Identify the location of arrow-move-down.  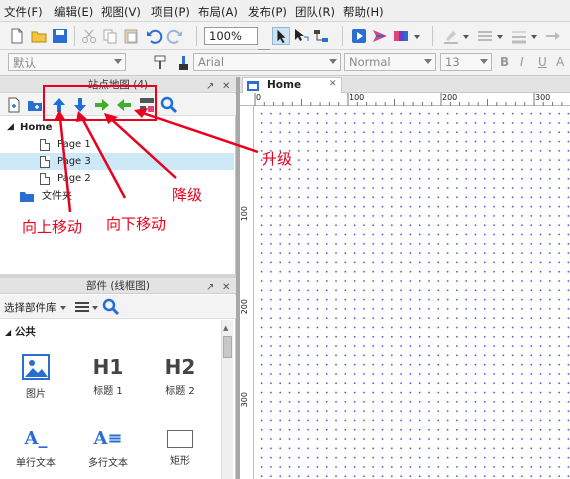
(103, 158).